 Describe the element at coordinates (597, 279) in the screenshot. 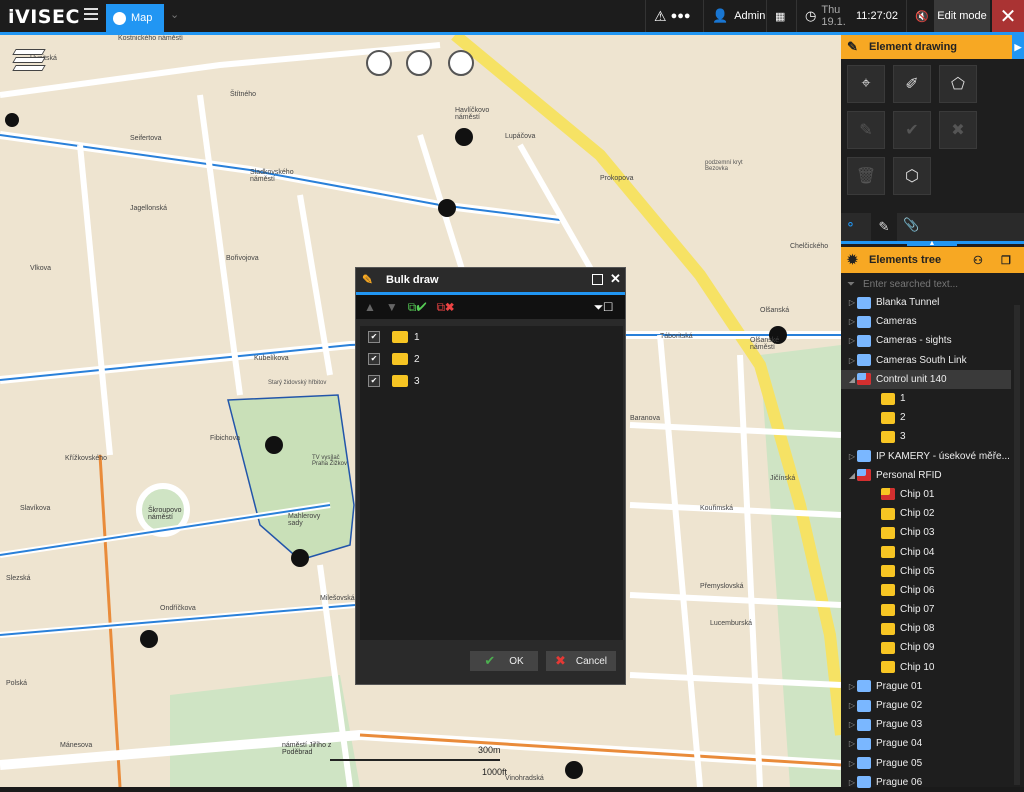

I see `maximize-icon` at that location.